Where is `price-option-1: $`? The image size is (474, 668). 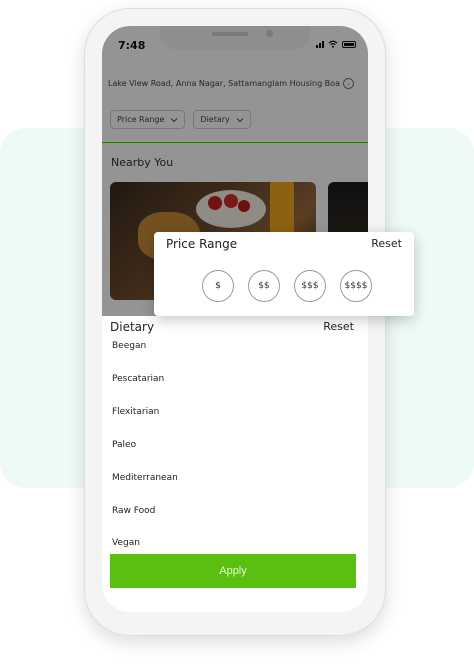 price-option-1: $ is located at coordinates (218, 286).